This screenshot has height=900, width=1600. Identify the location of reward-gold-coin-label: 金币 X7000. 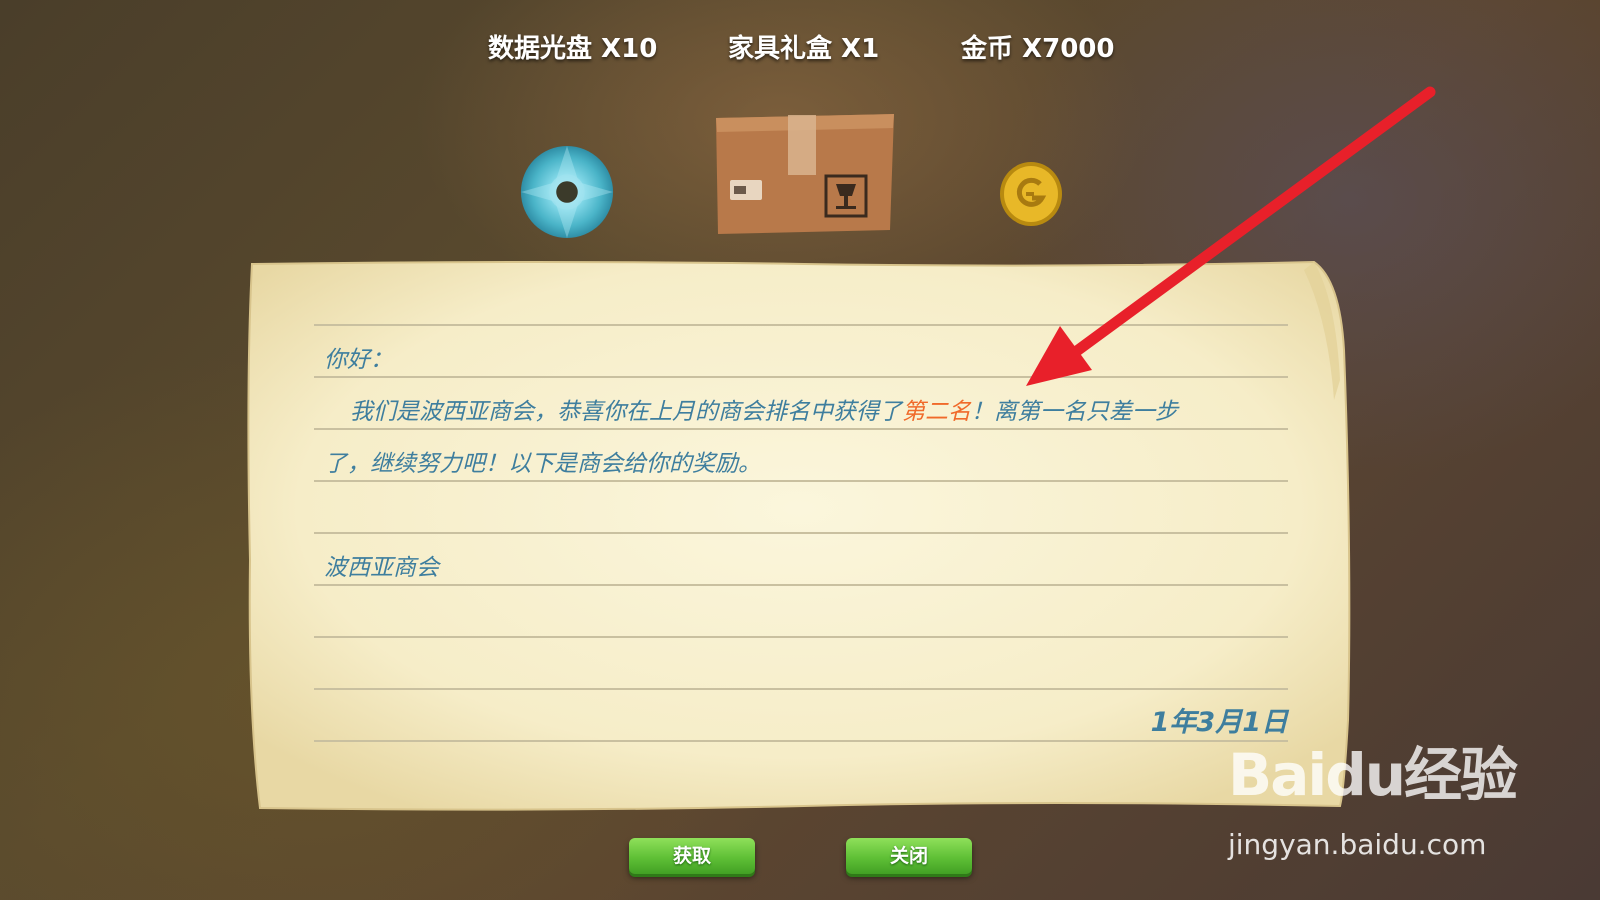
(1038, 49).